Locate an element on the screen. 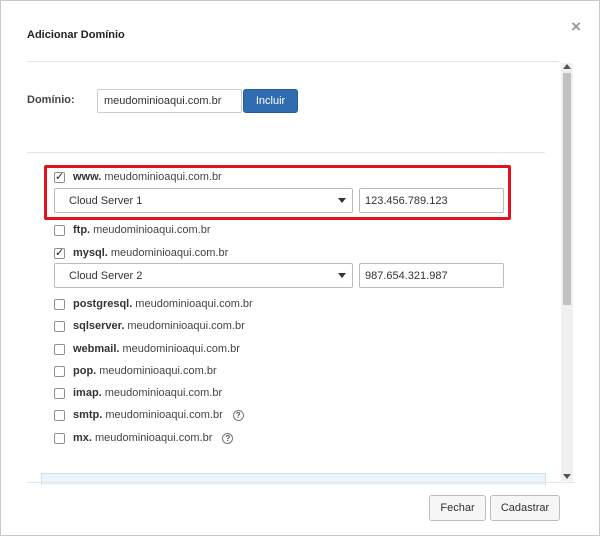 This screenshot has width=600, height=536. subdomain-prefix: postgresql. is located at coordinates (103, 304).